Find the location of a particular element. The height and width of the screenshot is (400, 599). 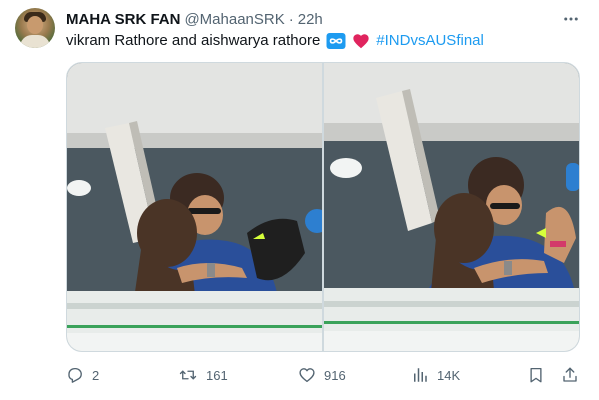

like-heart-icon is located at coordinates (307, 375).